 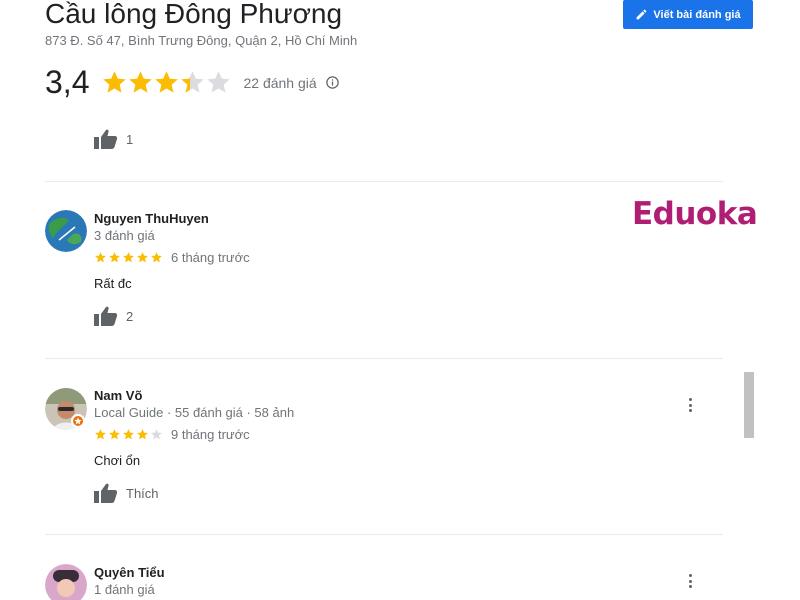 I want to click on review-count: 22 đánh giá, so click(x=279, y=83).